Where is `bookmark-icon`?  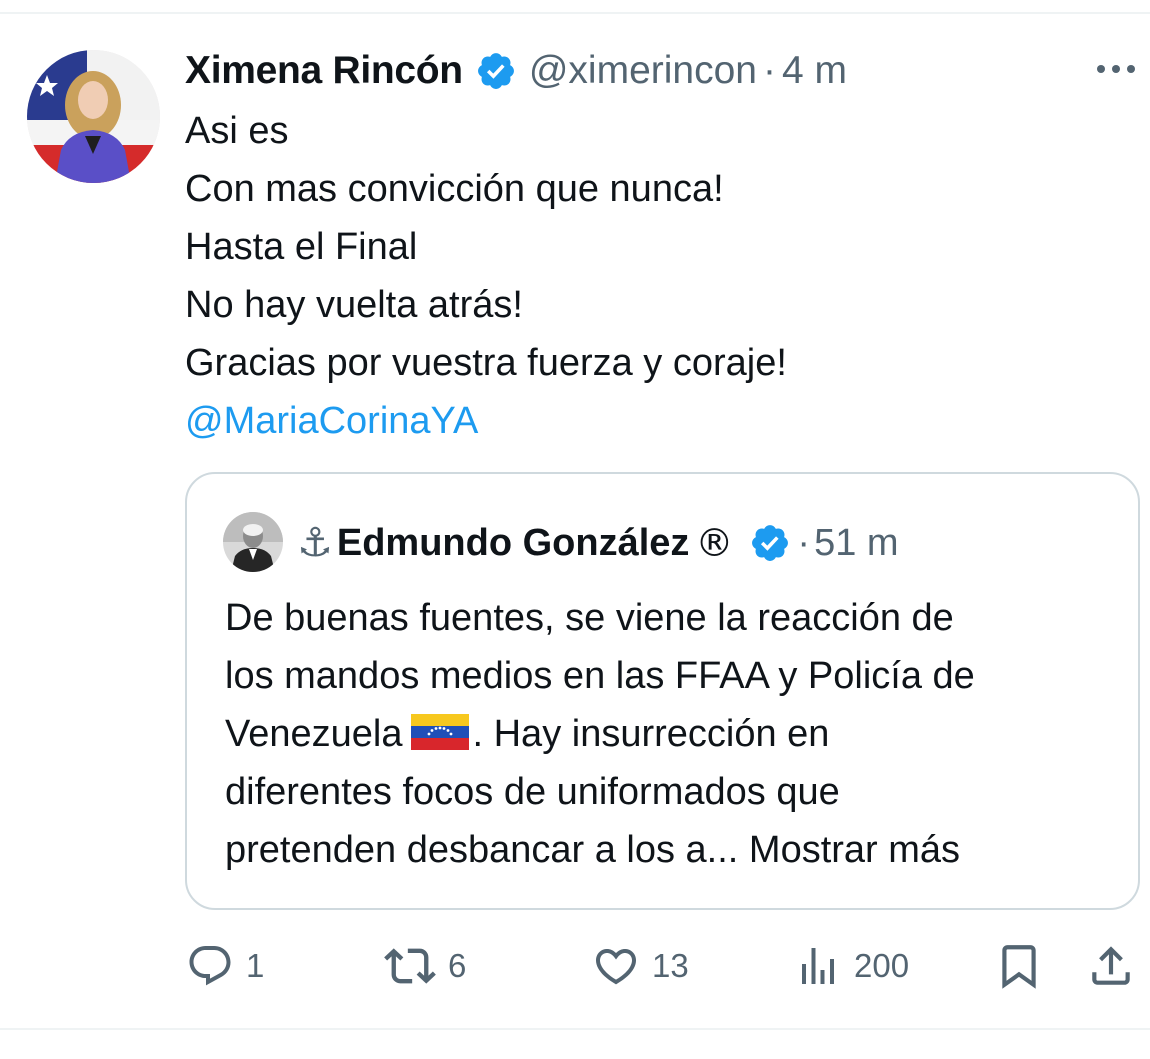 bookmark-icon is located at coordinates (1019, 966).